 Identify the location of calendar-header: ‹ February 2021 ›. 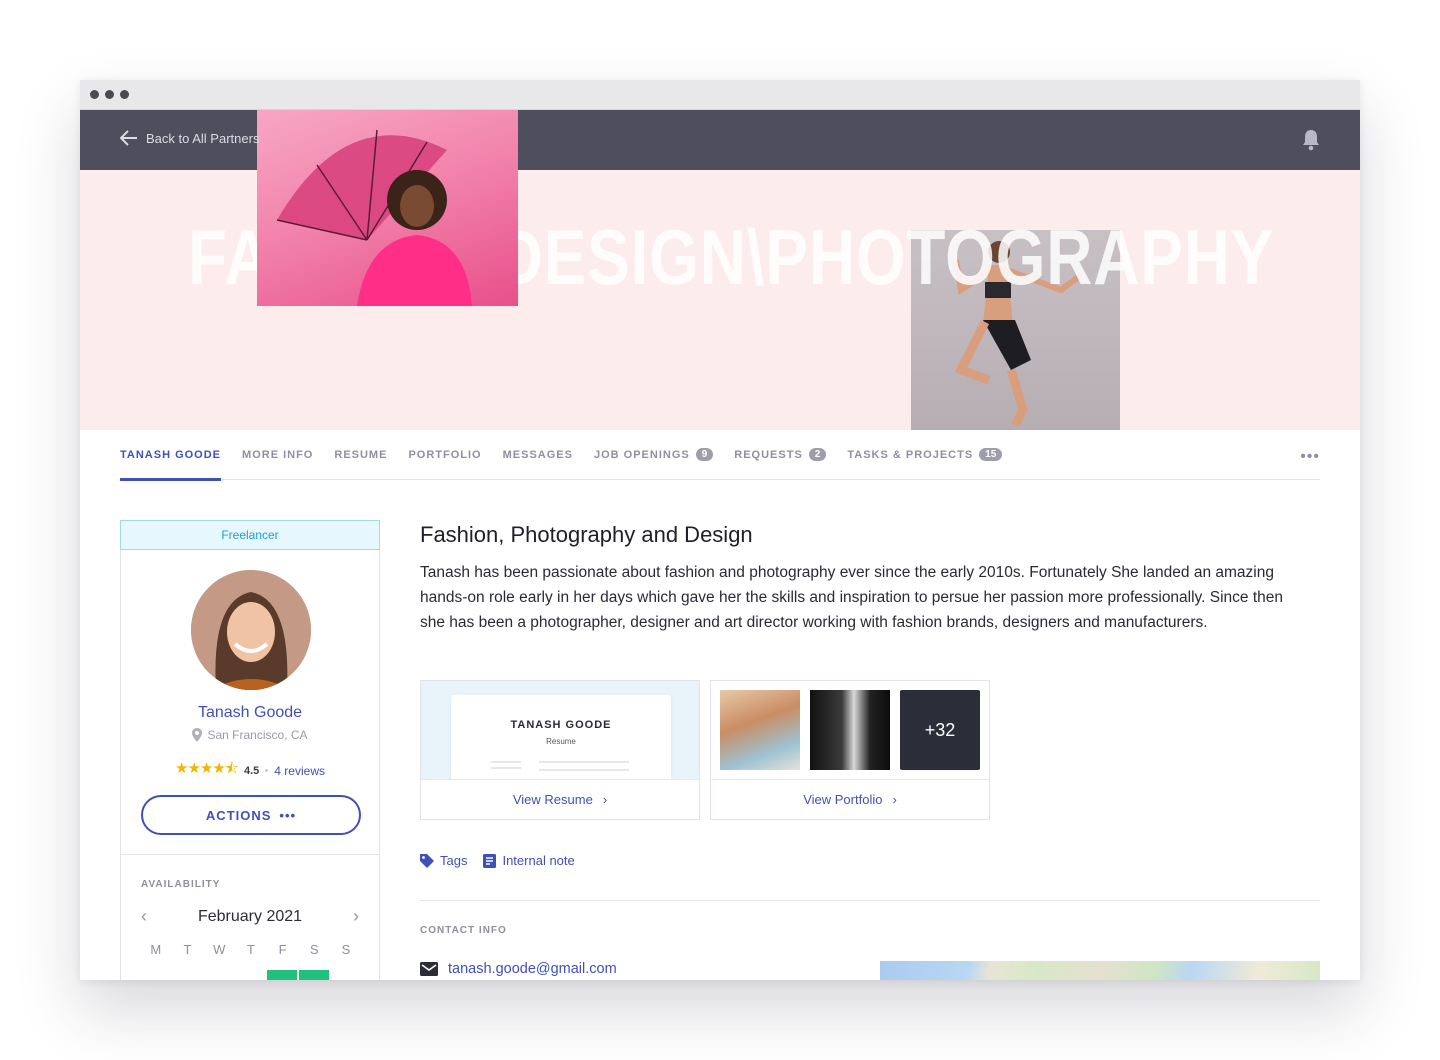
(250, 916).